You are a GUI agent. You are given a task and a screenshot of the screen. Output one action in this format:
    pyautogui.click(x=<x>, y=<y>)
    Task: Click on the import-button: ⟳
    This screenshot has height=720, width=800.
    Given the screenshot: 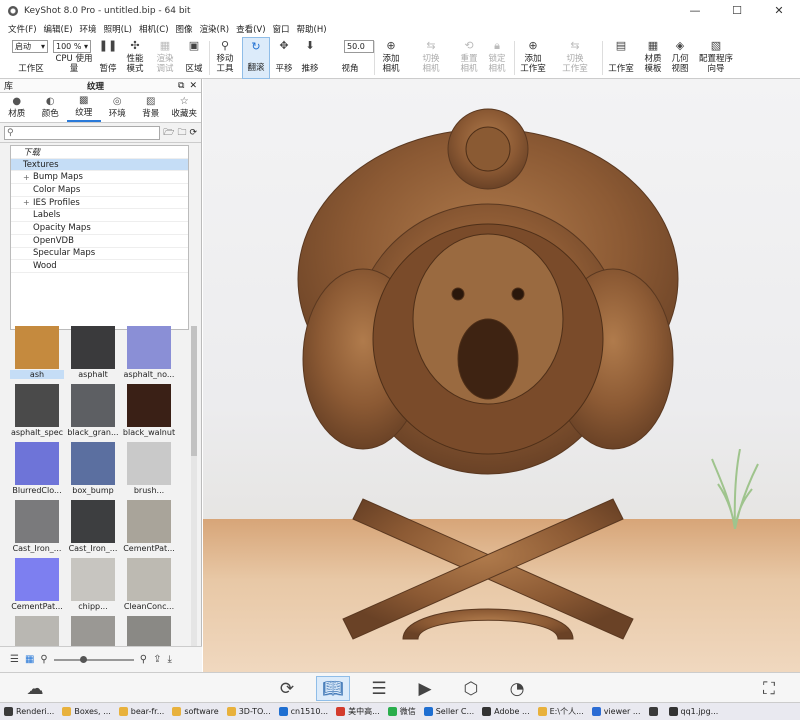 What is the action you would take?
    pyautogui.click(x=287, y=688)
    